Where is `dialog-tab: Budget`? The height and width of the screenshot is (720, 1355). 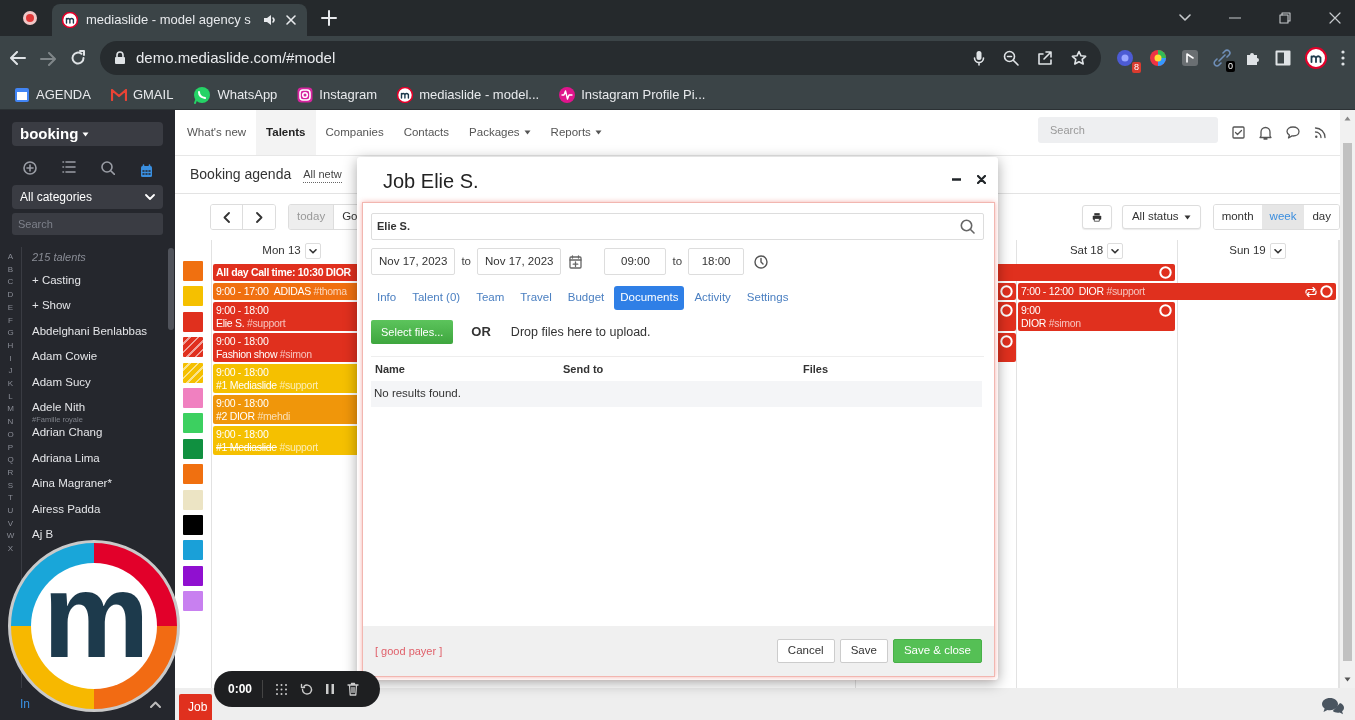
dialog-tab: Budget is located at coordinates (586, 298).